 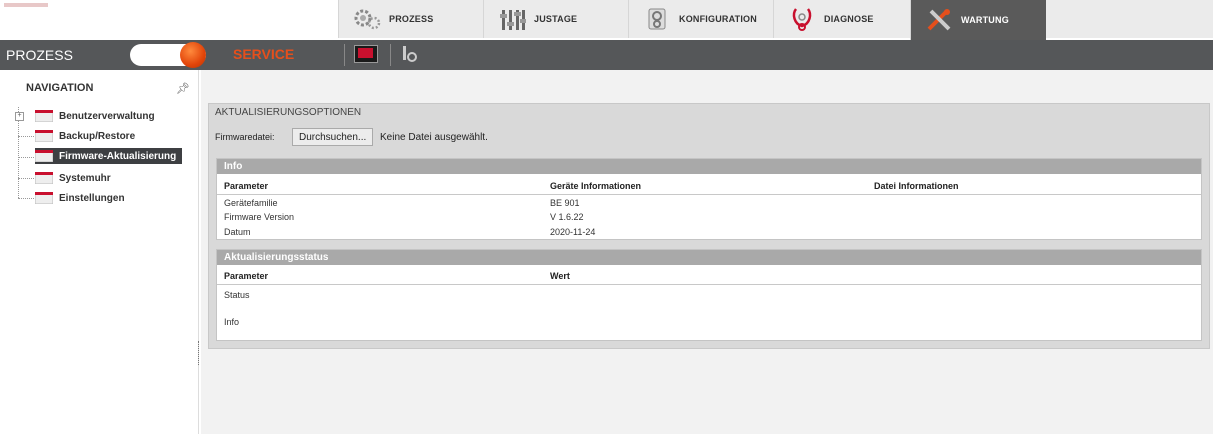 I want to click on mode-label-service: SERVICE, so click(x=264, y=54).